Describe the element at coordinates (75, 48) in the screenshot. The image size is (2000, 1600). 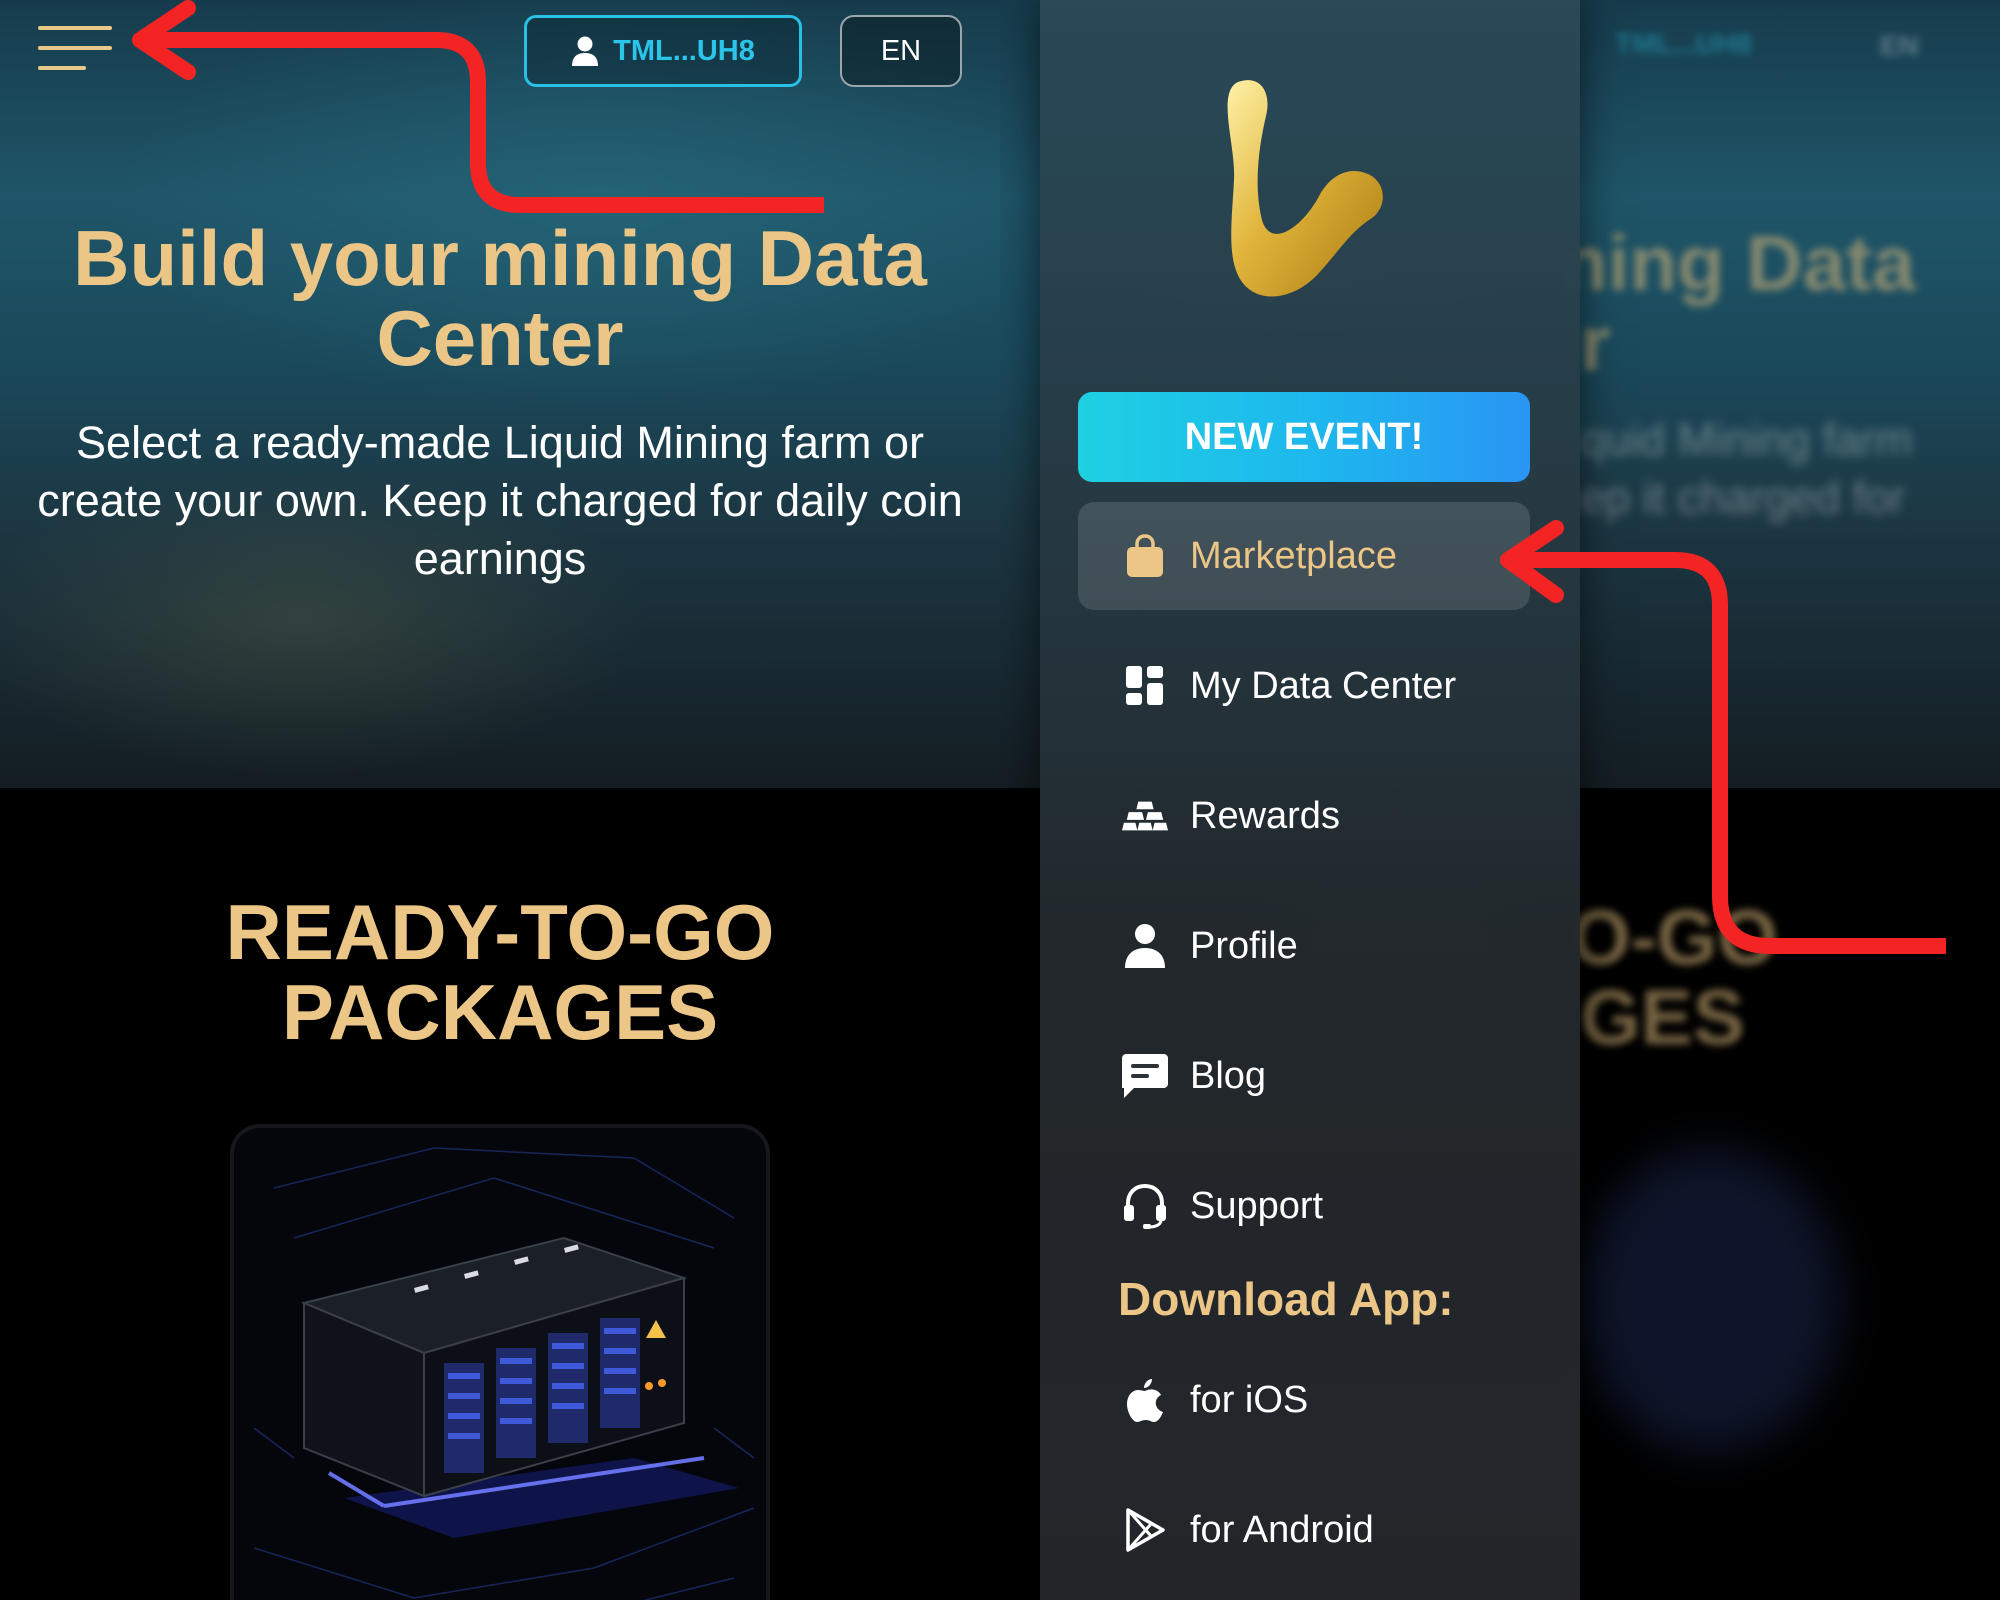
I see `hamburger-menu-icon` at that location.